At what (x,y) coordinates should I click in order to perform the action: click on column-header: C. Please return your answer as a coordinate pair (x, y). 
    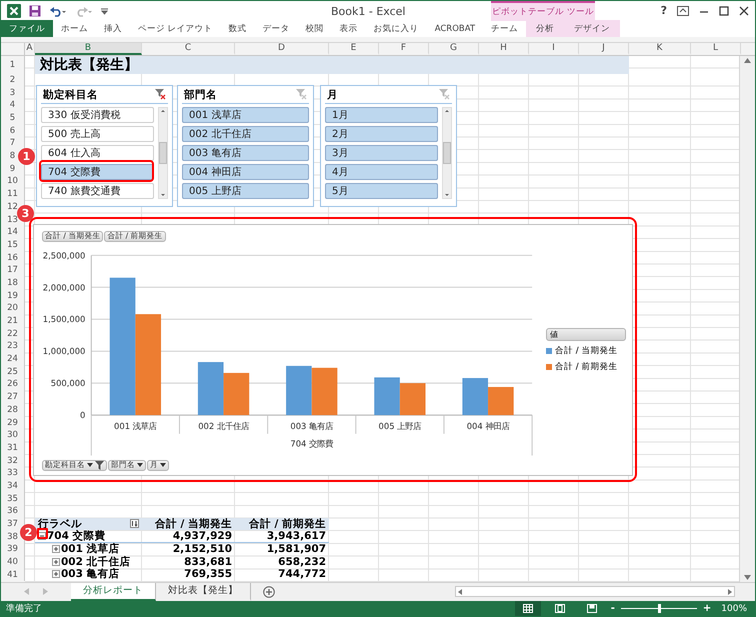
    Looking at the image, I should click on (188, 48).